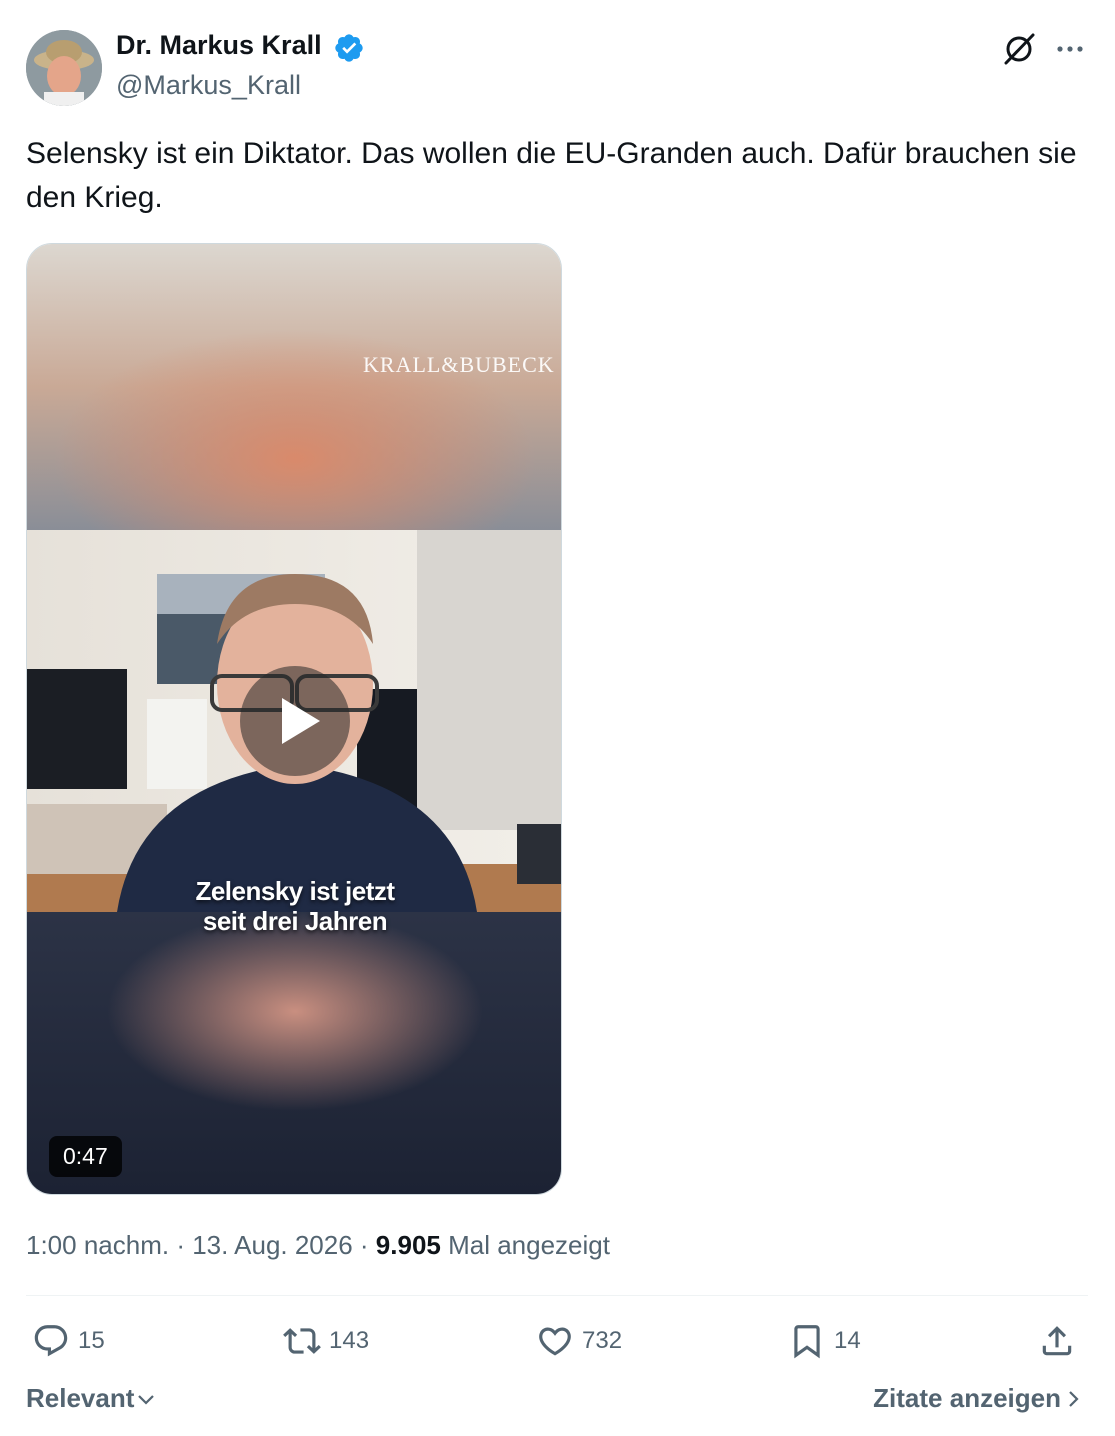 The image size is (1115, 1436). Describe the element at coordinates (1070, 49) in the screenshot. I see `more-options-icon` at that location.